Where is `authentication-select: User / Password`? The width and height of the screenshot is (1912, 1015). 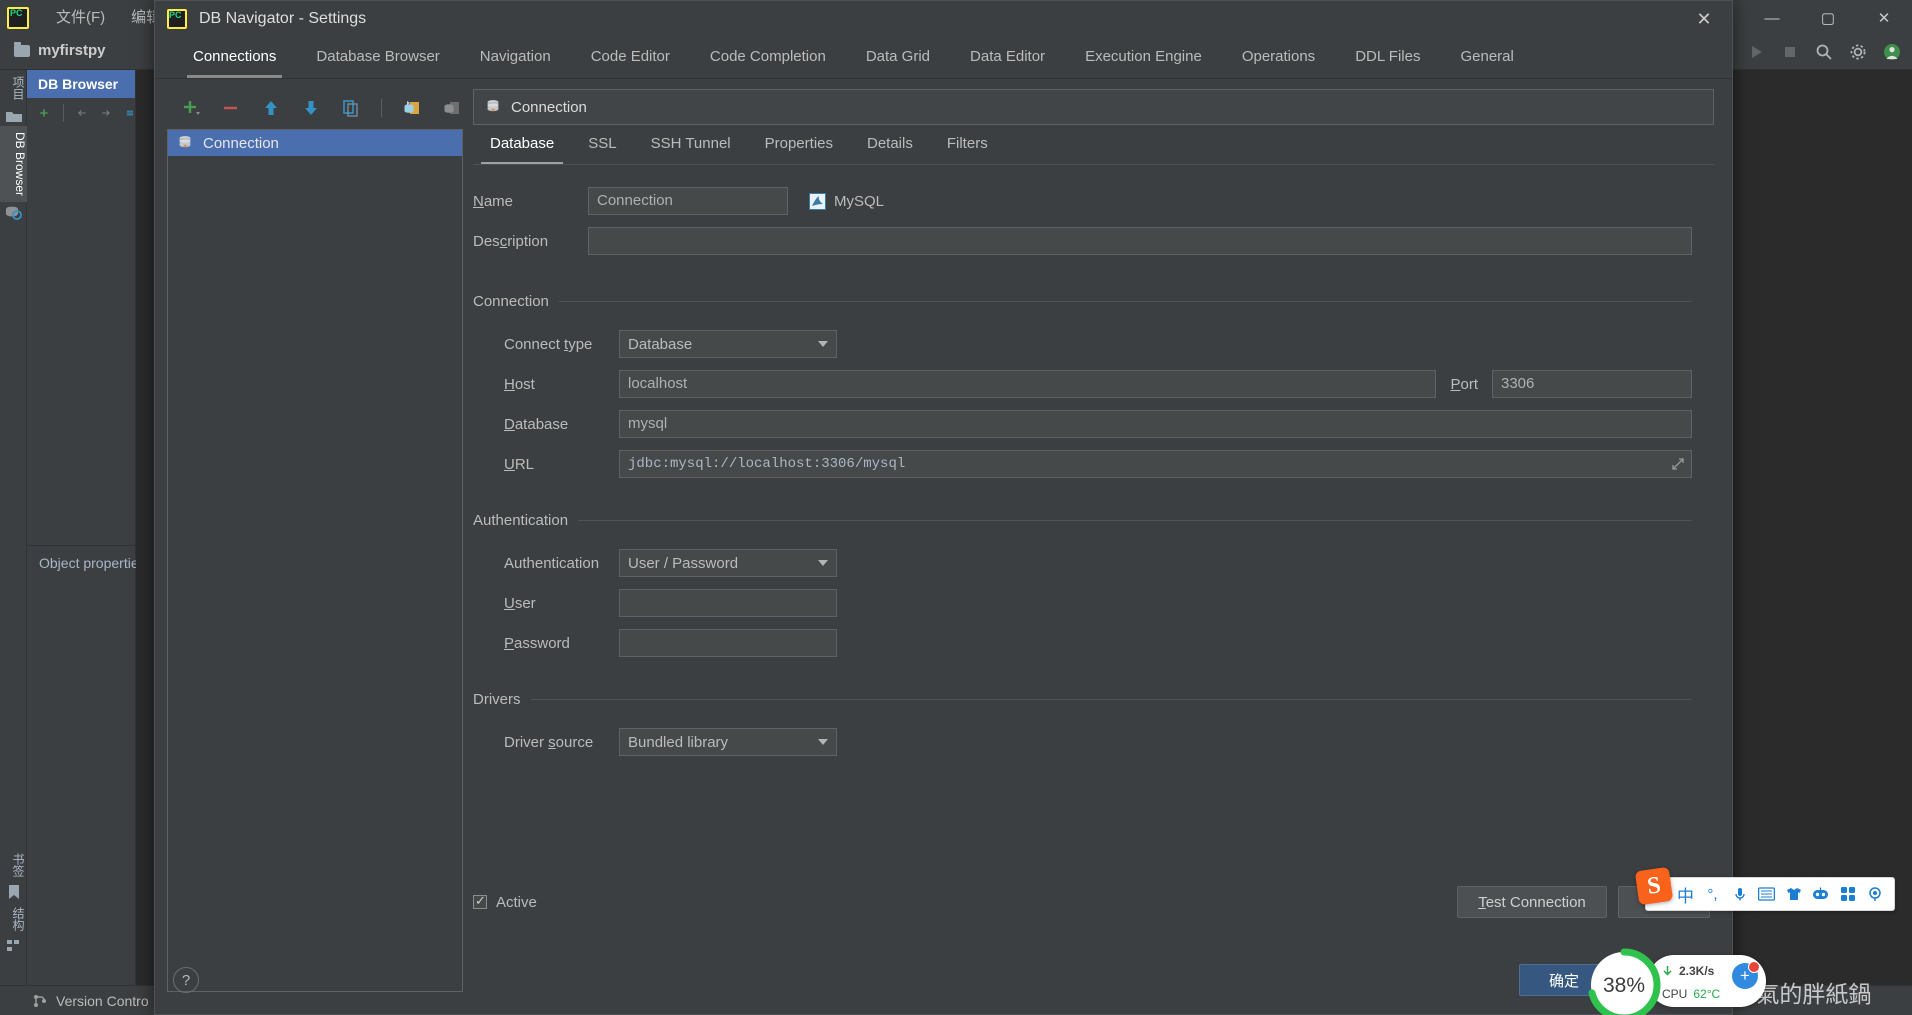
authentication-select: User / Password is located at coordinates (728, 563).